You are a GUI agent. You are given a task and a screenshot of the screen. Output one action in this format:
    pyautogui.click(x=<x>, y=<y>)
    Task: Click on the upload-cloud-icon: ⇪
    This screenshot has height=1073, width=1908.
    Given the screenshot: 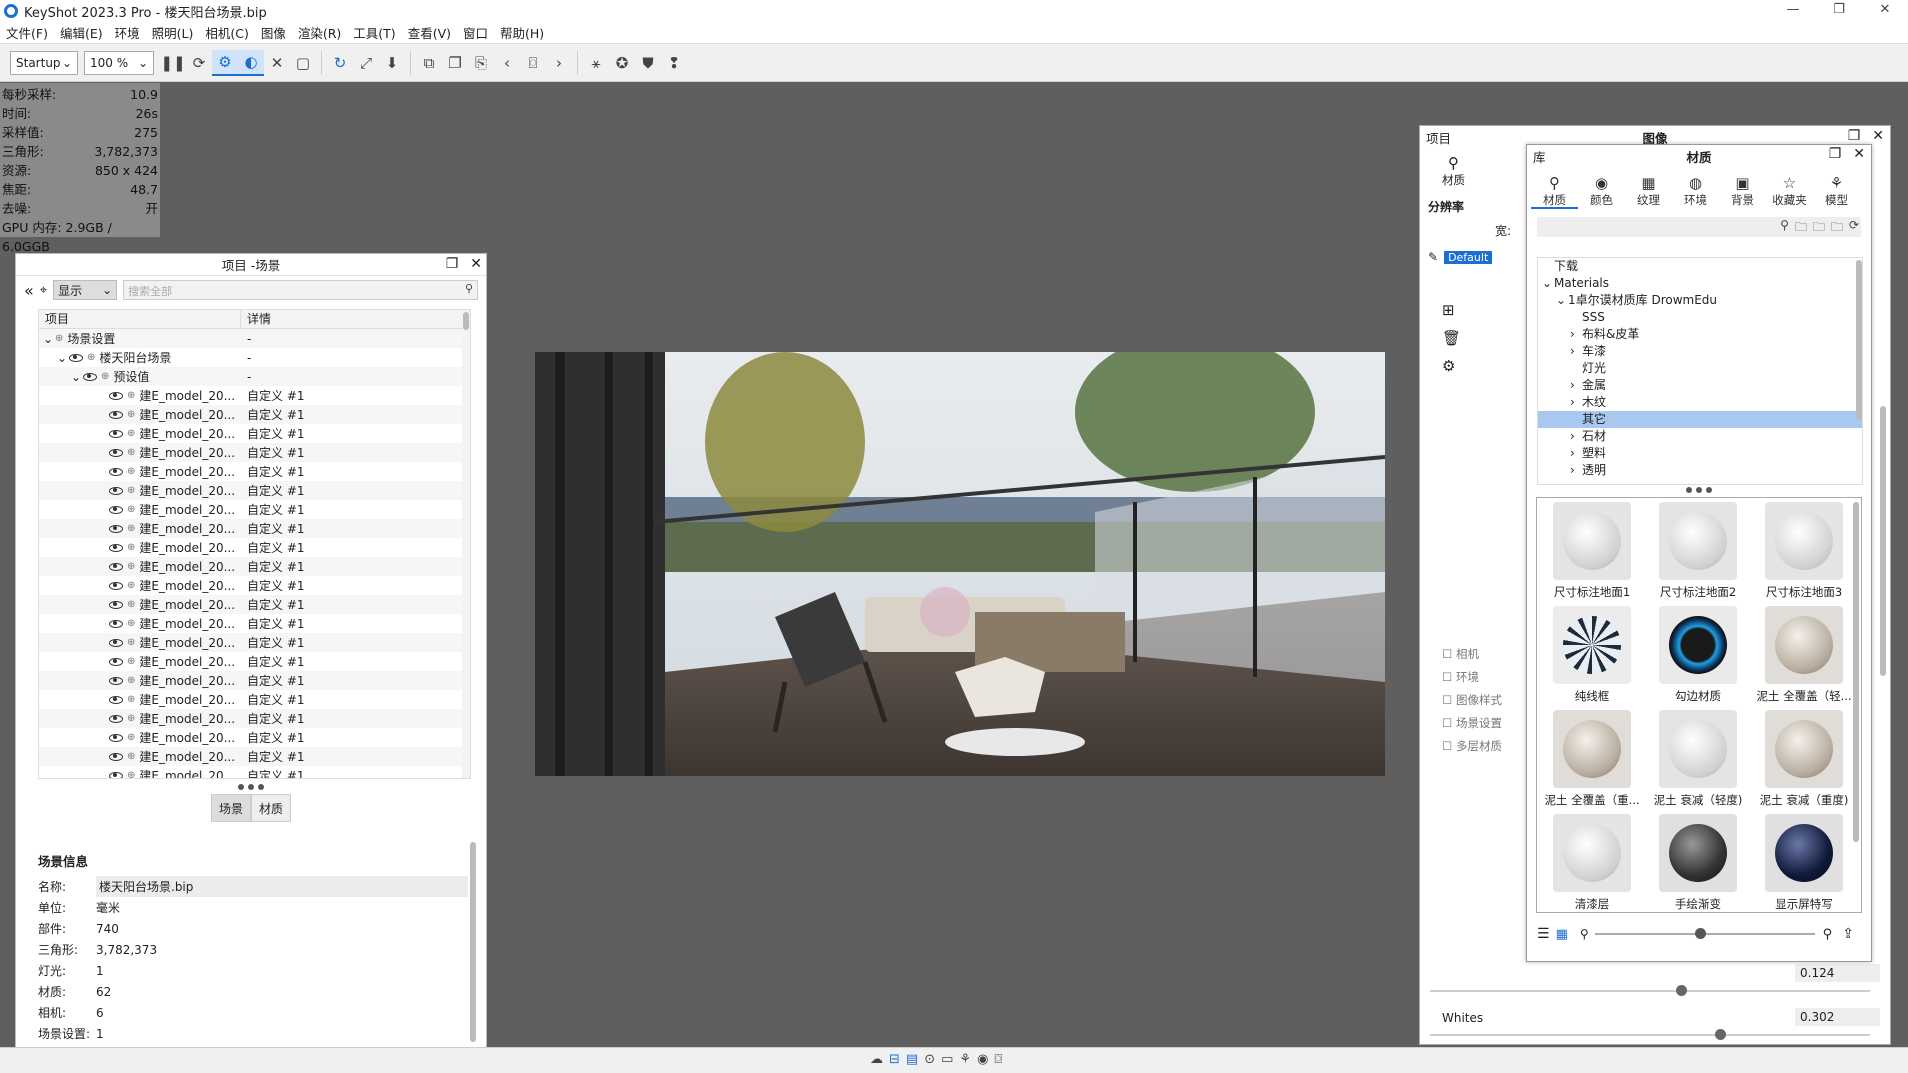 What is the action you would take?
    pyautogui.click(x=1848, y=934)
    